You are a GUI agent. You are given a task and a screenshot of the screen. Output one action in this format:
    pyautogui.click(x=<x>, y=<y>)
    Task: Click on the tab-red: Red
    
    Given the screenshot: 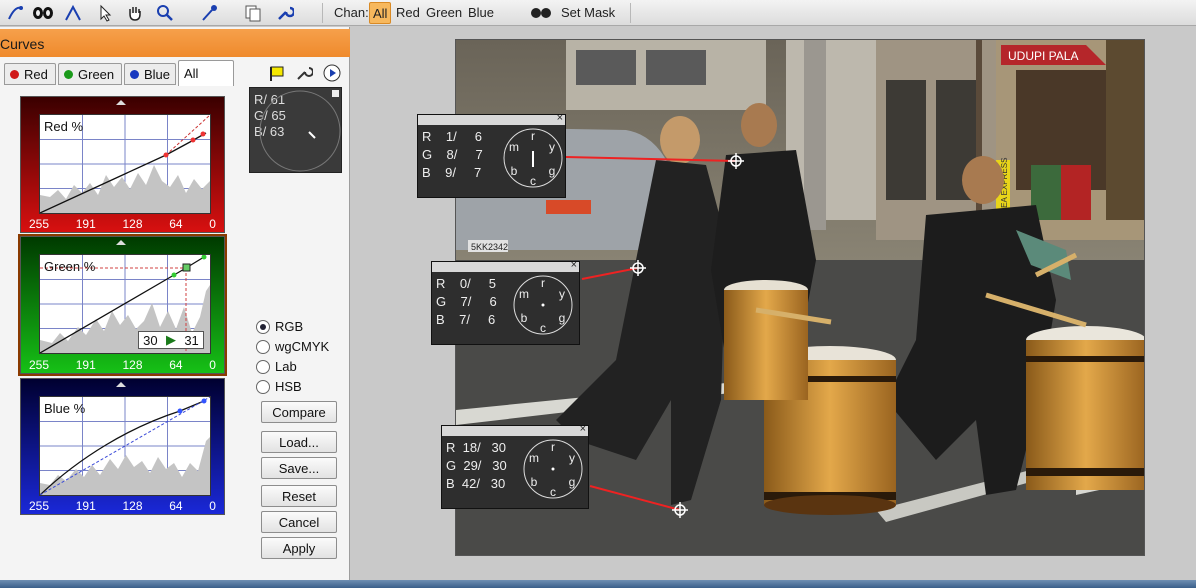 What is the action you would take?
    pyautogui.click(x=30, y=74)
    